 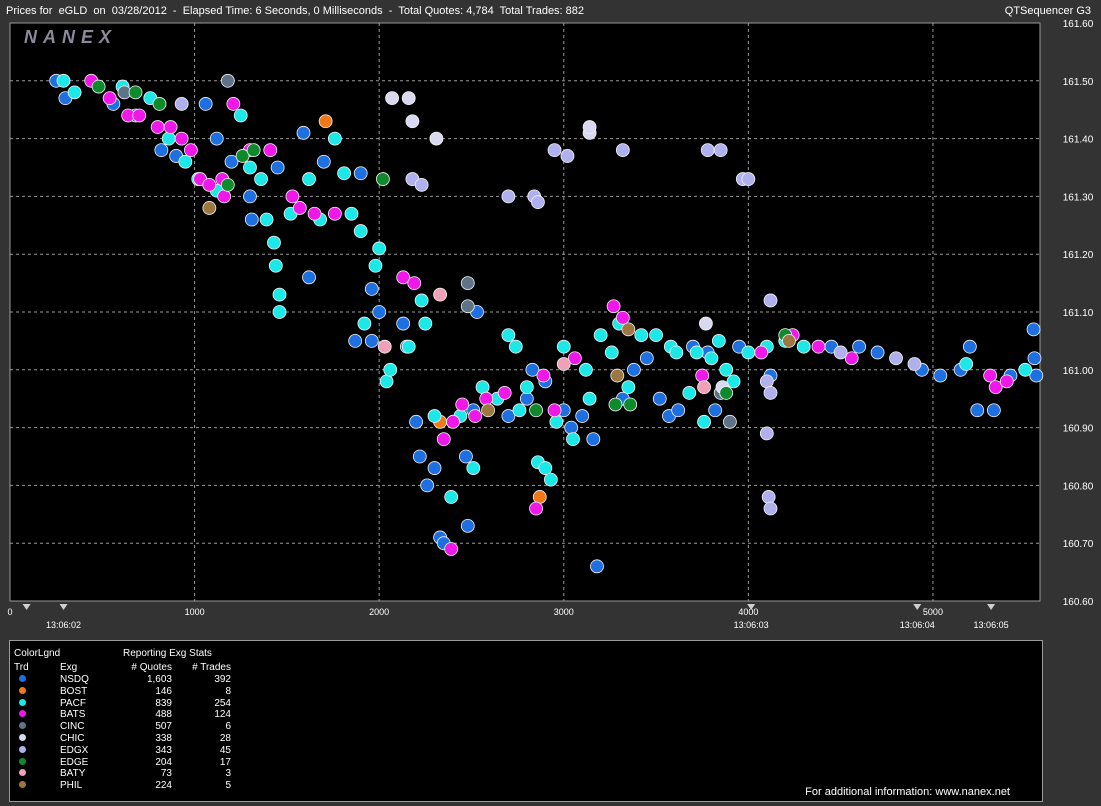 I want to click on legend-col-trades: # Trades, so click(x=211, y=667).